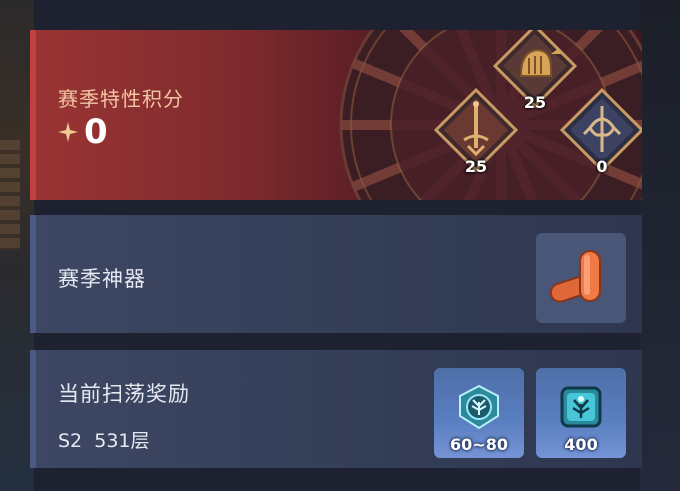 The image size is (680, 491). I want to click on sweep-progress-text: S2 531层, so click(104, 441).